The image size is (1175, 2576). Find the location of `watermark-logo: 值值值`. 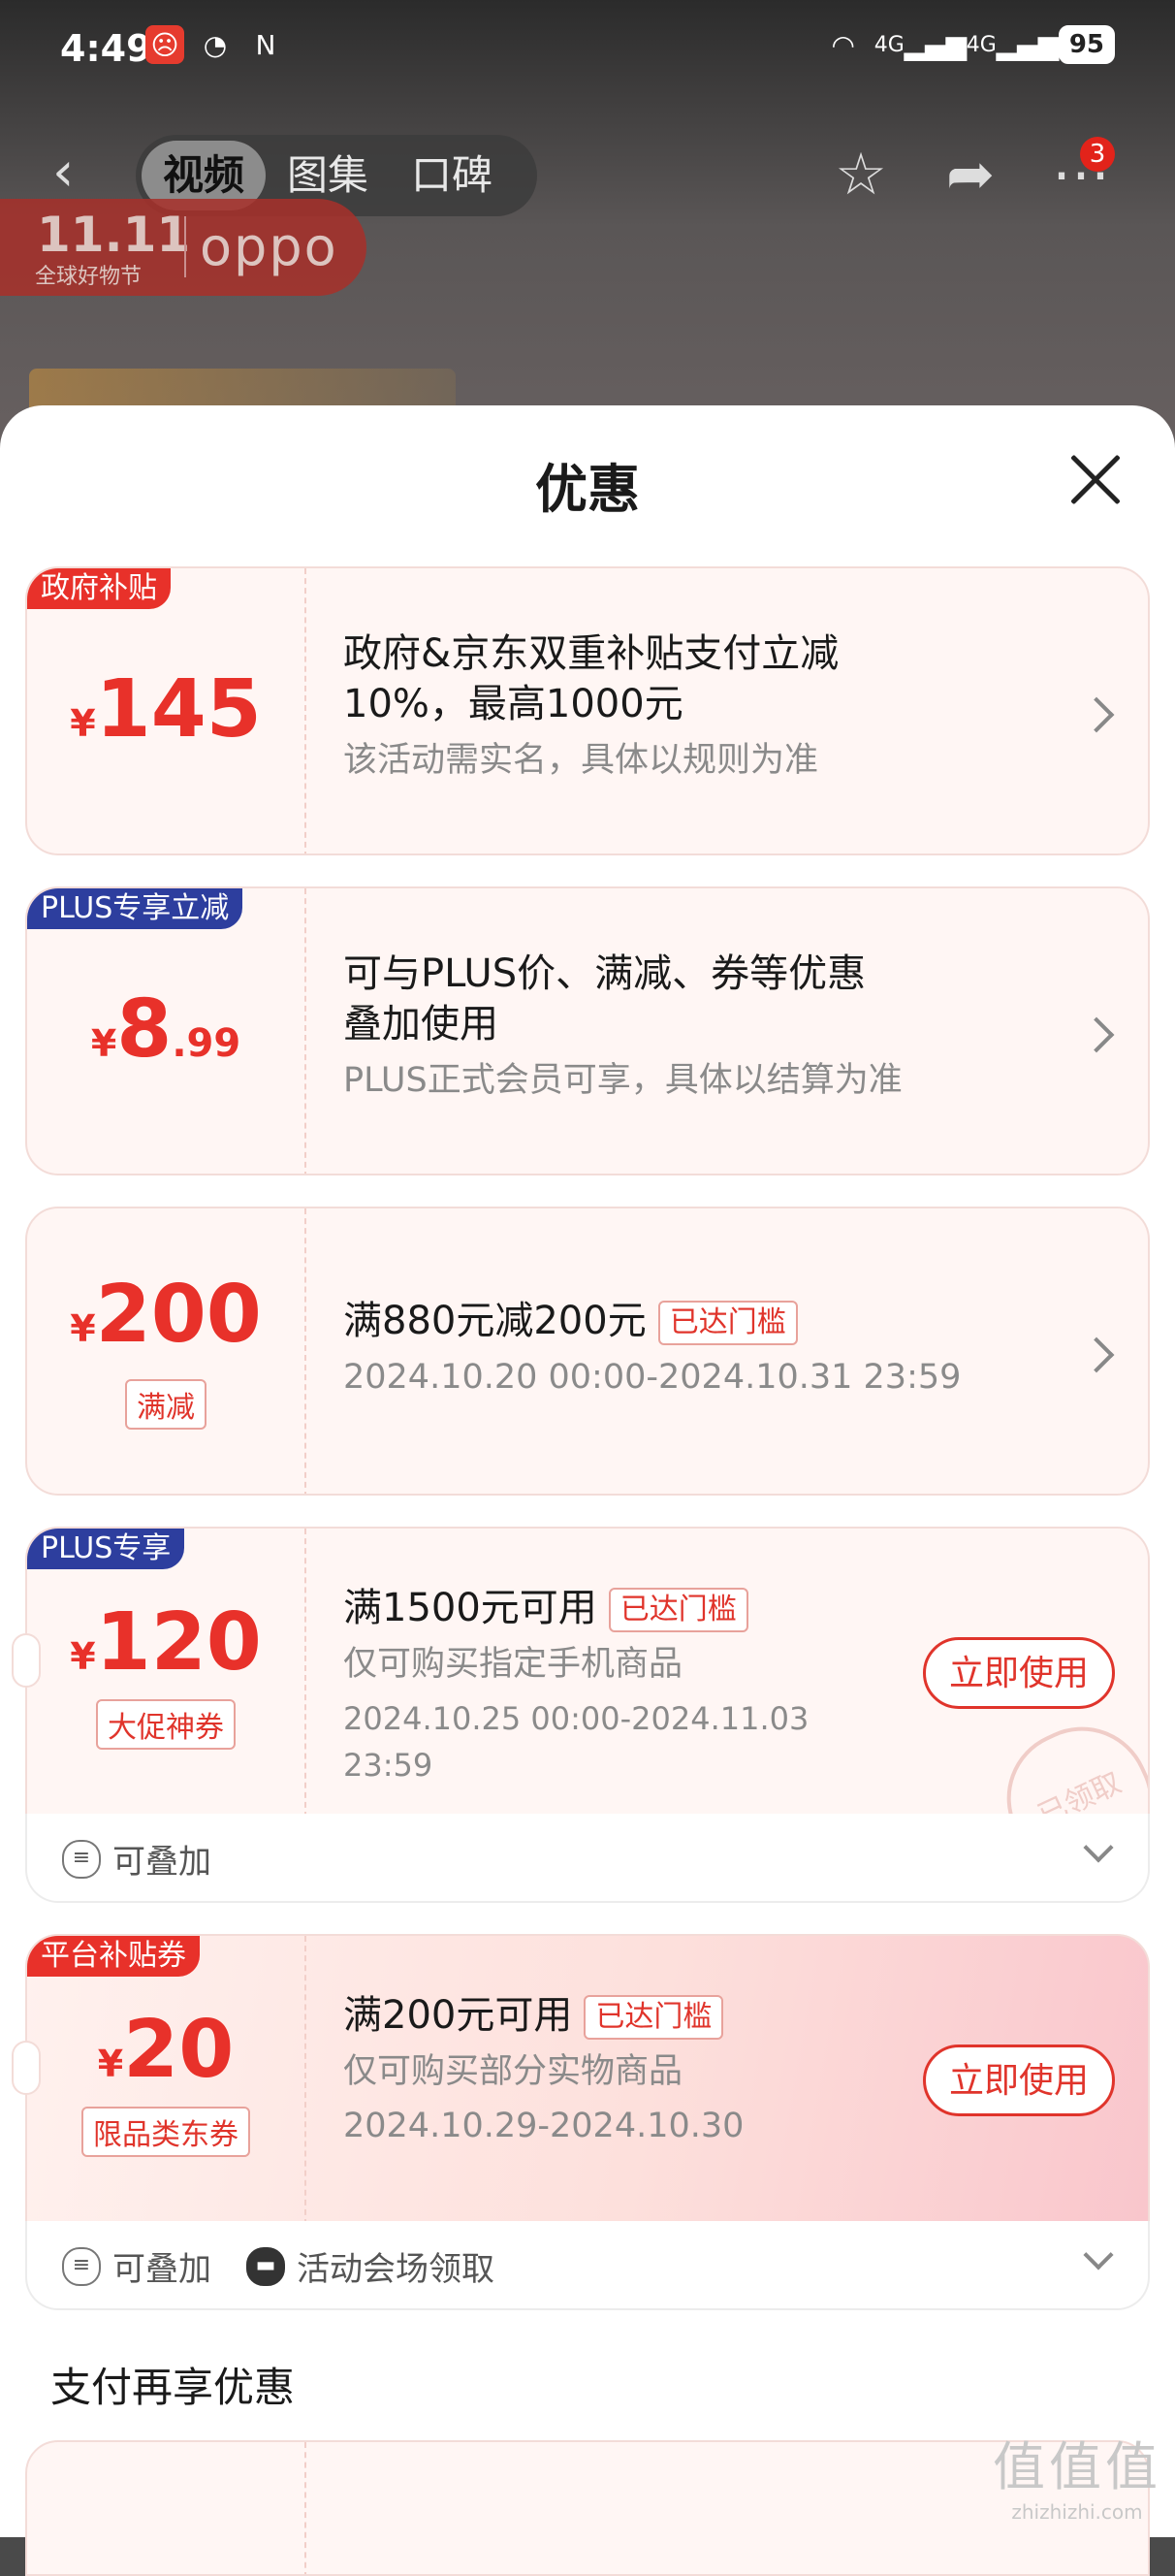

watermark-logo: 值值值 is located at coordinates (1077, 2466).